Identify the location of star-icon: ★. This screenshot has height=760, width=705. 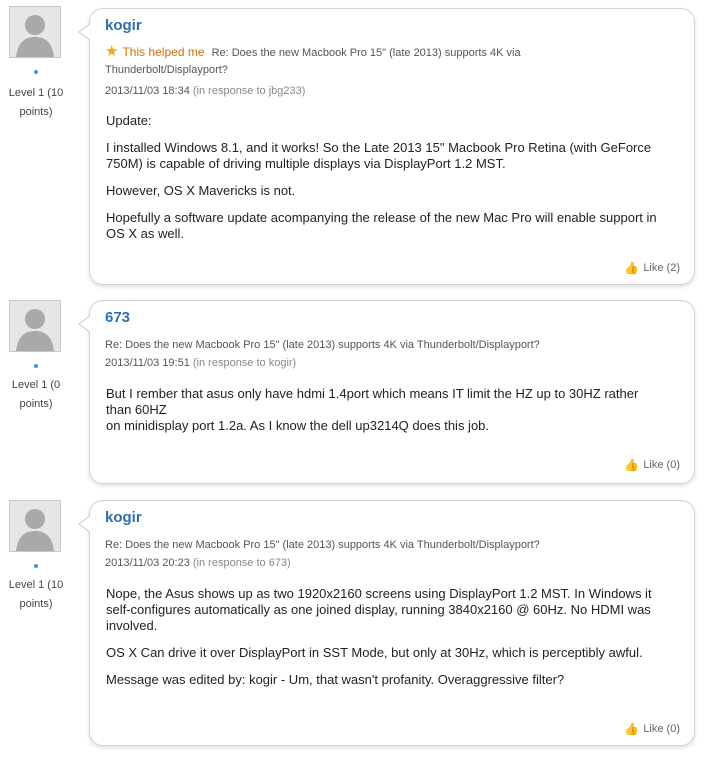
(112, 51).